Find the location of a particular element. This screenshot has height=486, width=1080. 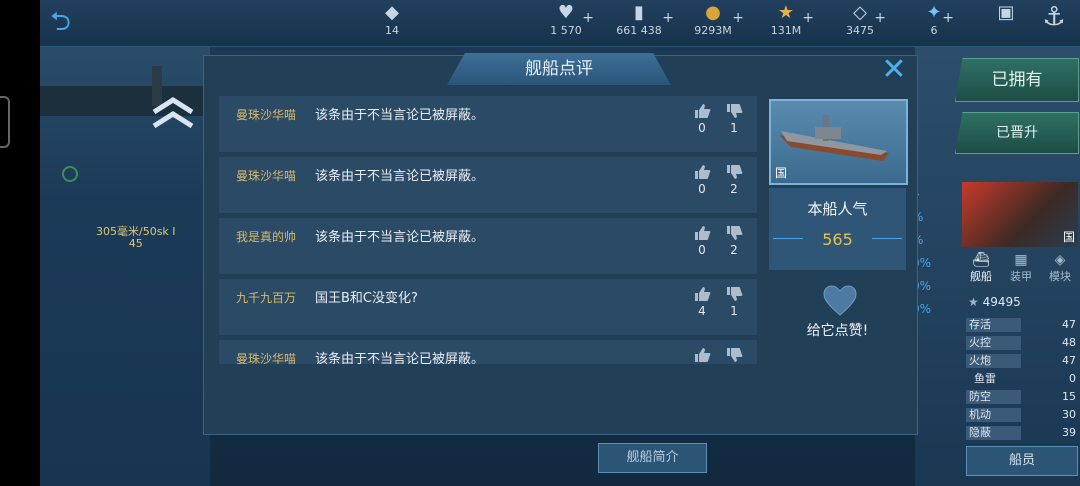

resource-crystal: ✦ 6 + is located at coordinates (938, 19).